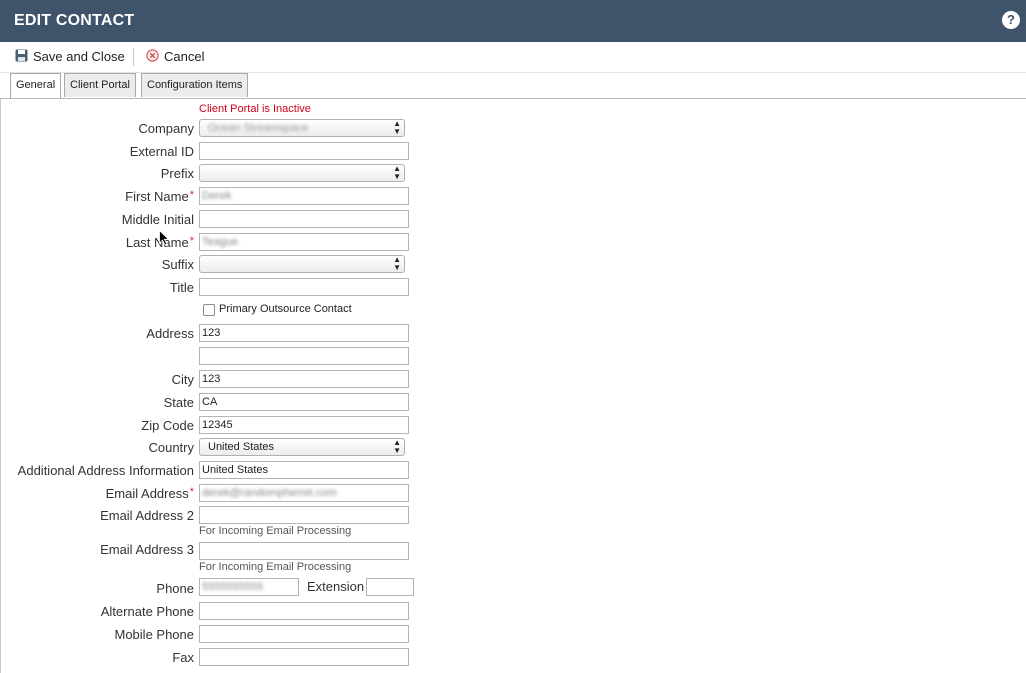 The height and width of the screenshot is (673, 1026). Describe the element at coordinates (167, 425) in the screenshot. I see `zip-code-label: Zip Code` at that location.